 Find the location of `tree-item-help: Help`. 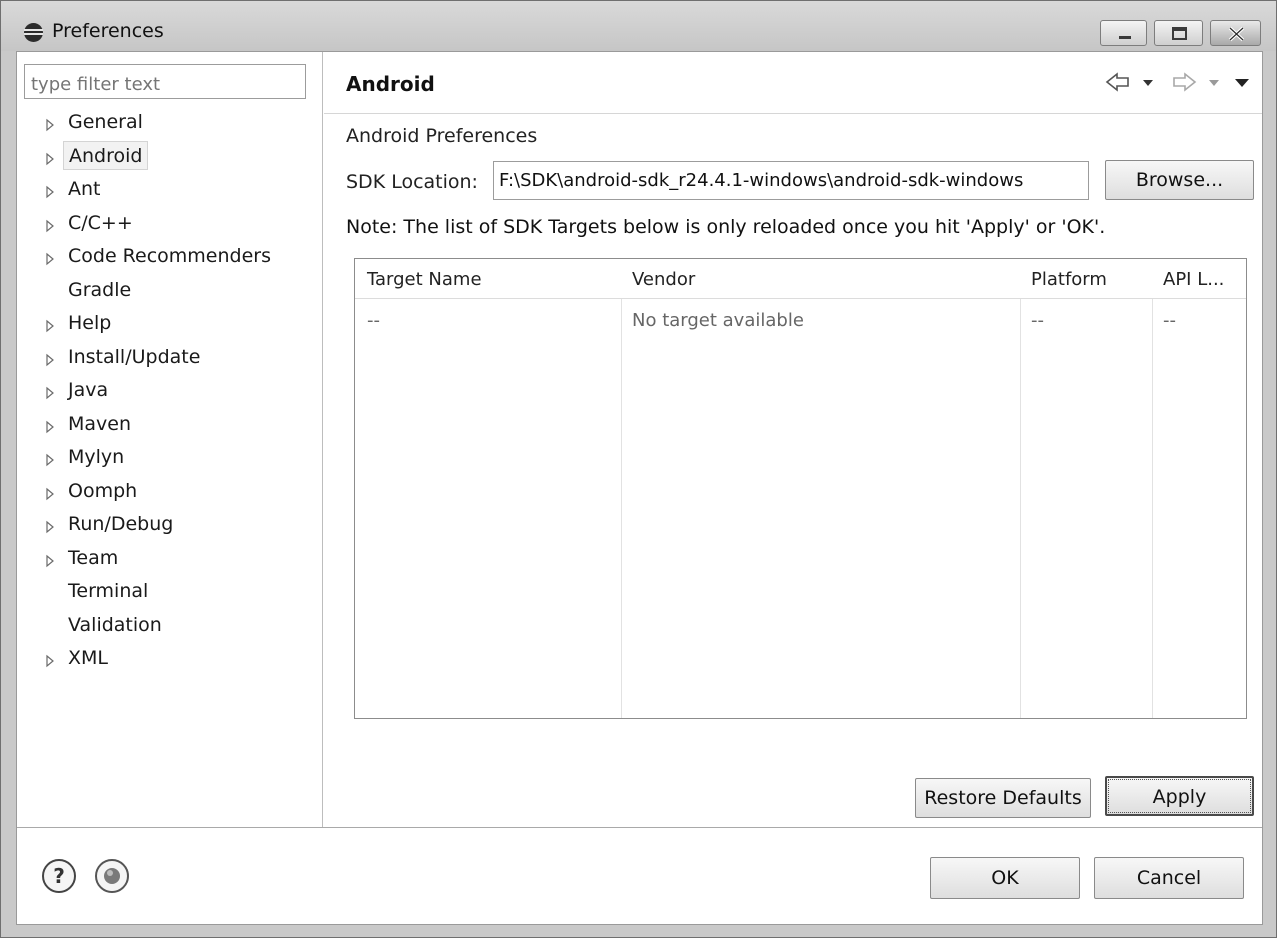

tree-item-help: Help is located at coordinates (167, 326).